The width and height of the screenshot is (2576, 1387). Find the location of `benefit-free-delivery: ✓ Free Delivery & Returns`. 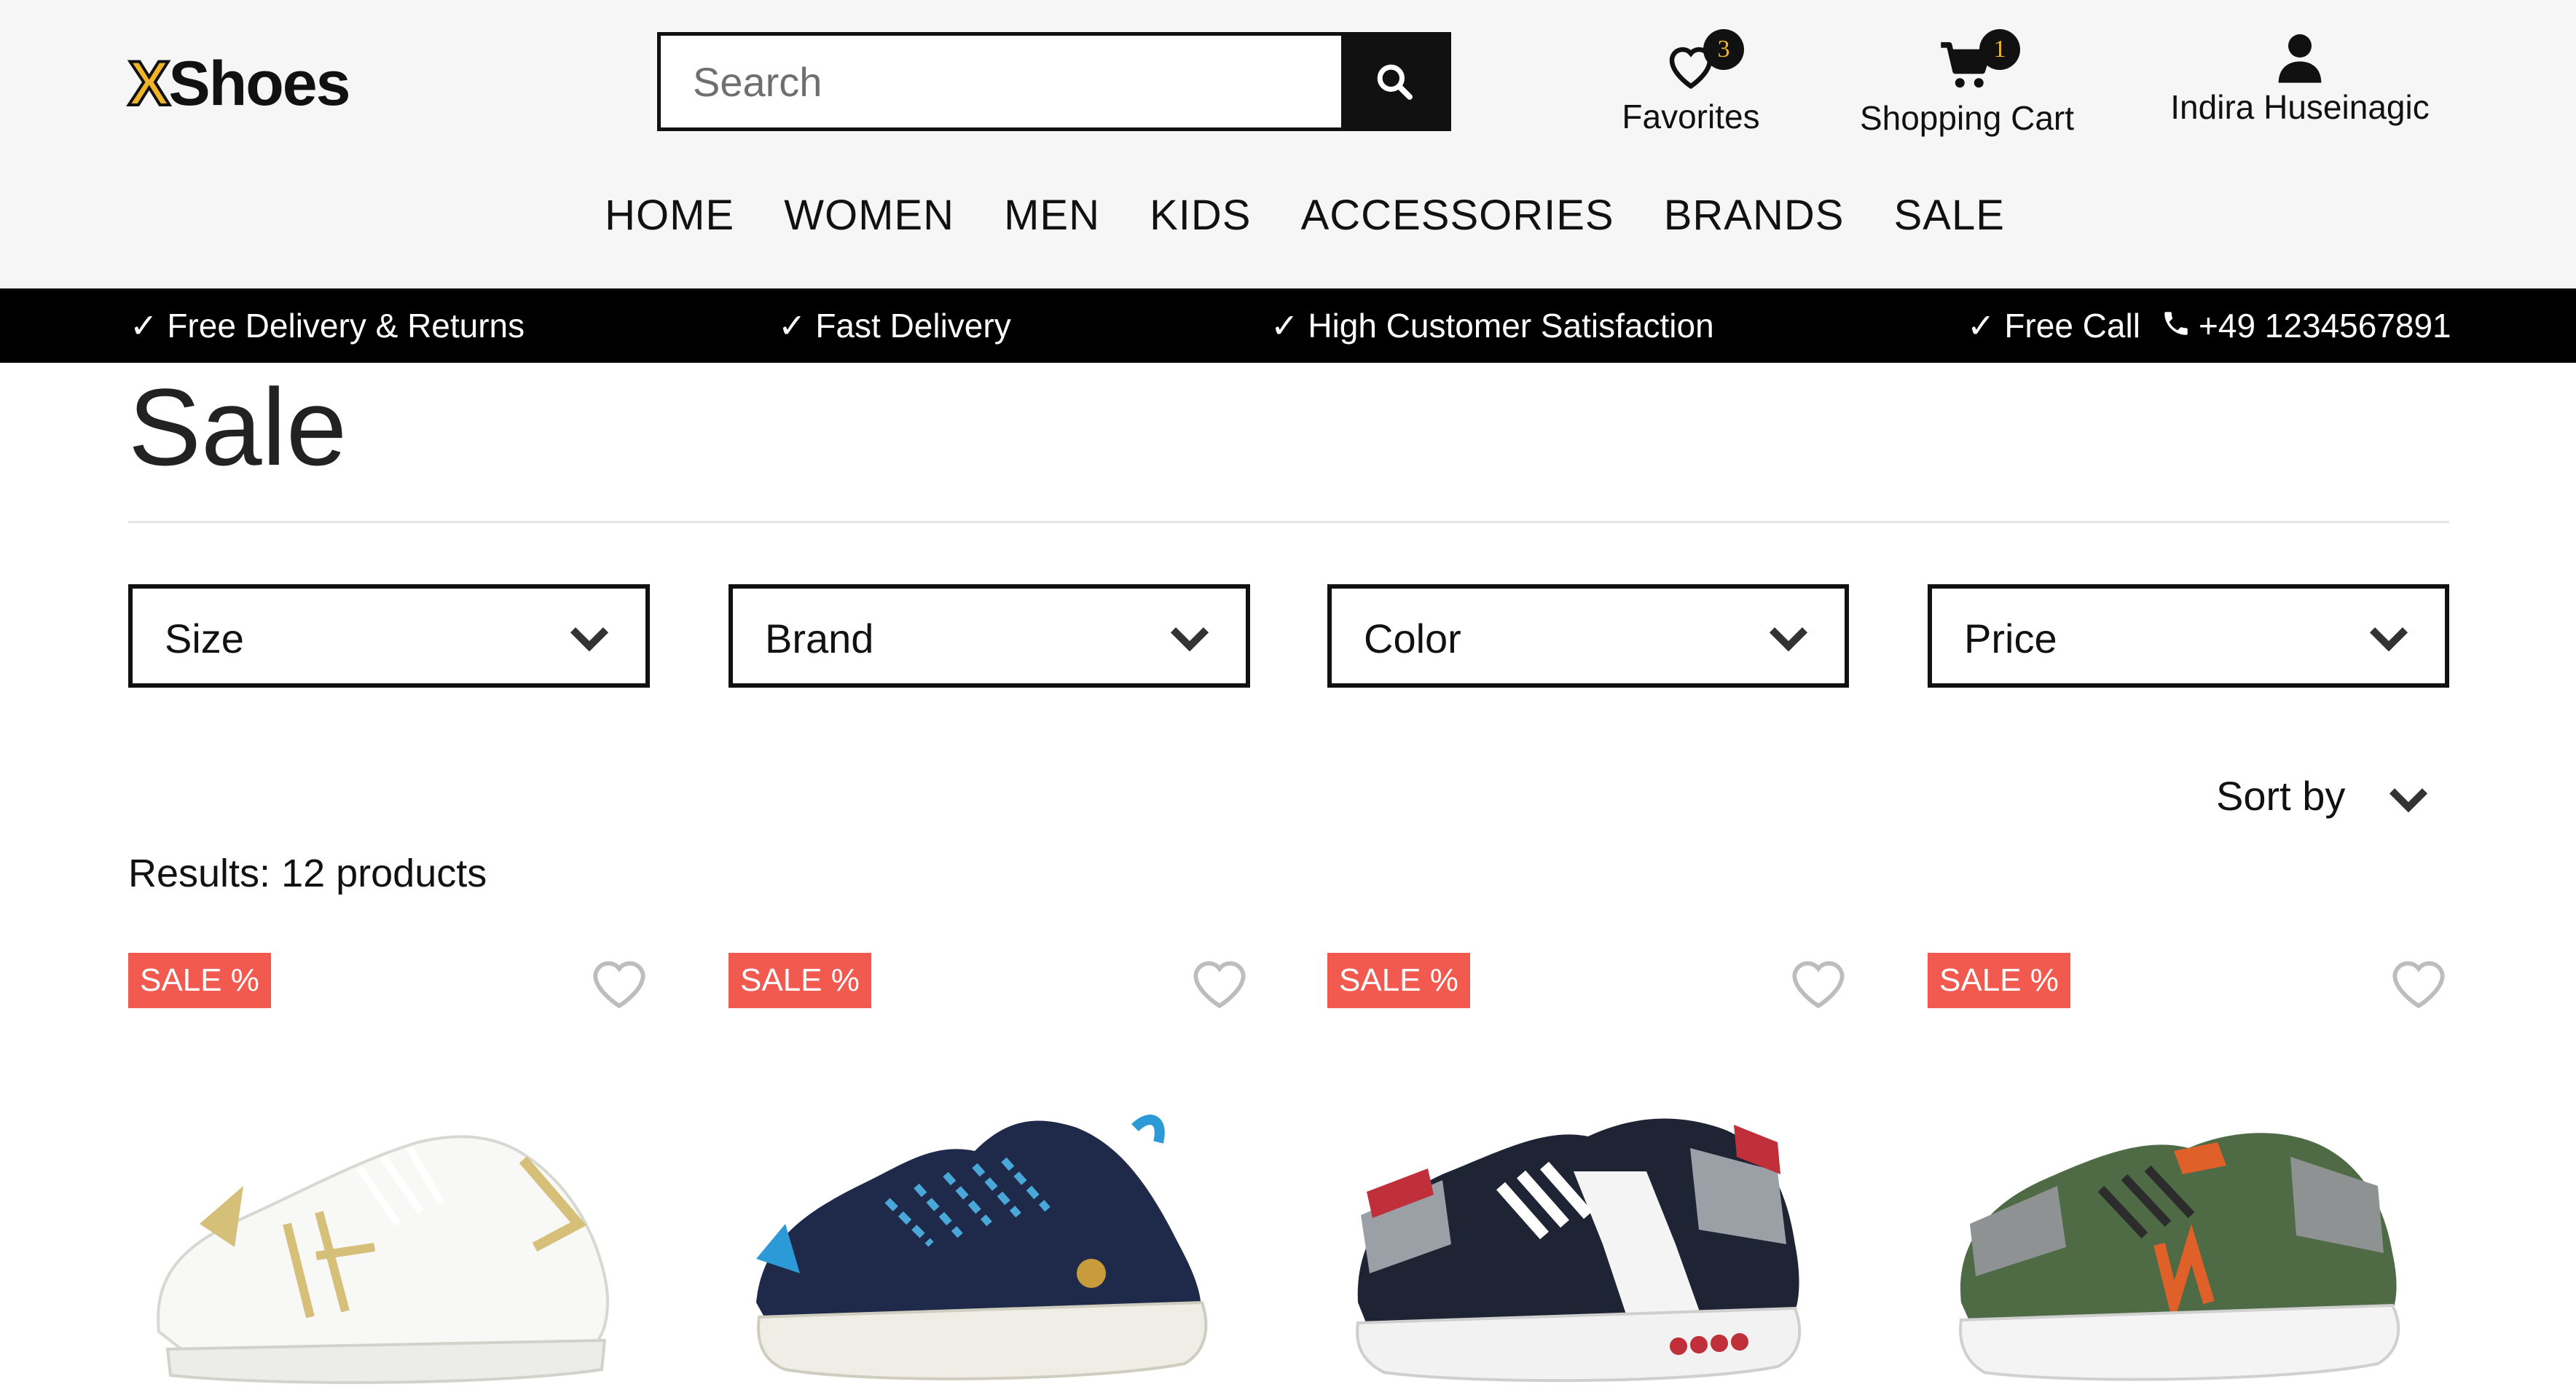

benefit-free-delivery: ✓ Free Delivery & Returns is located at coordinates (327, 326).